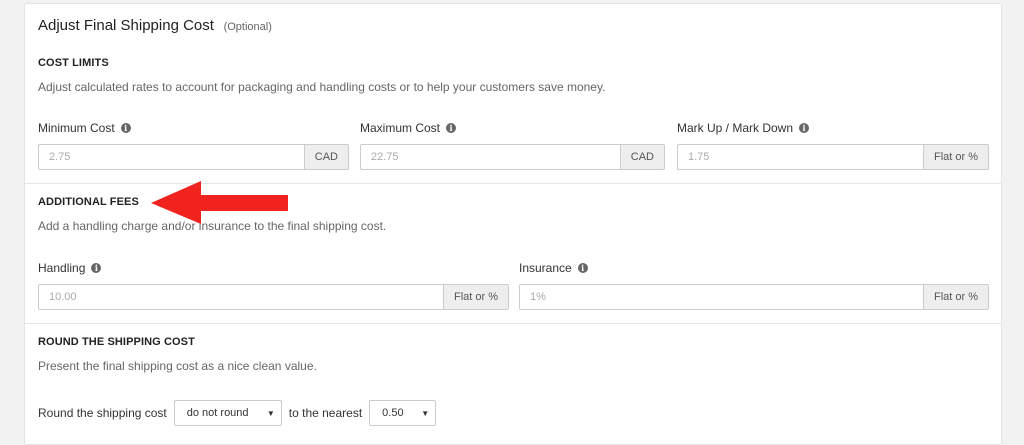  What do you see at coordinates (126, 25) in the screenshot?
I see `page-title: Adjust Final Shipping Cost` at bounding box center [126, 25].